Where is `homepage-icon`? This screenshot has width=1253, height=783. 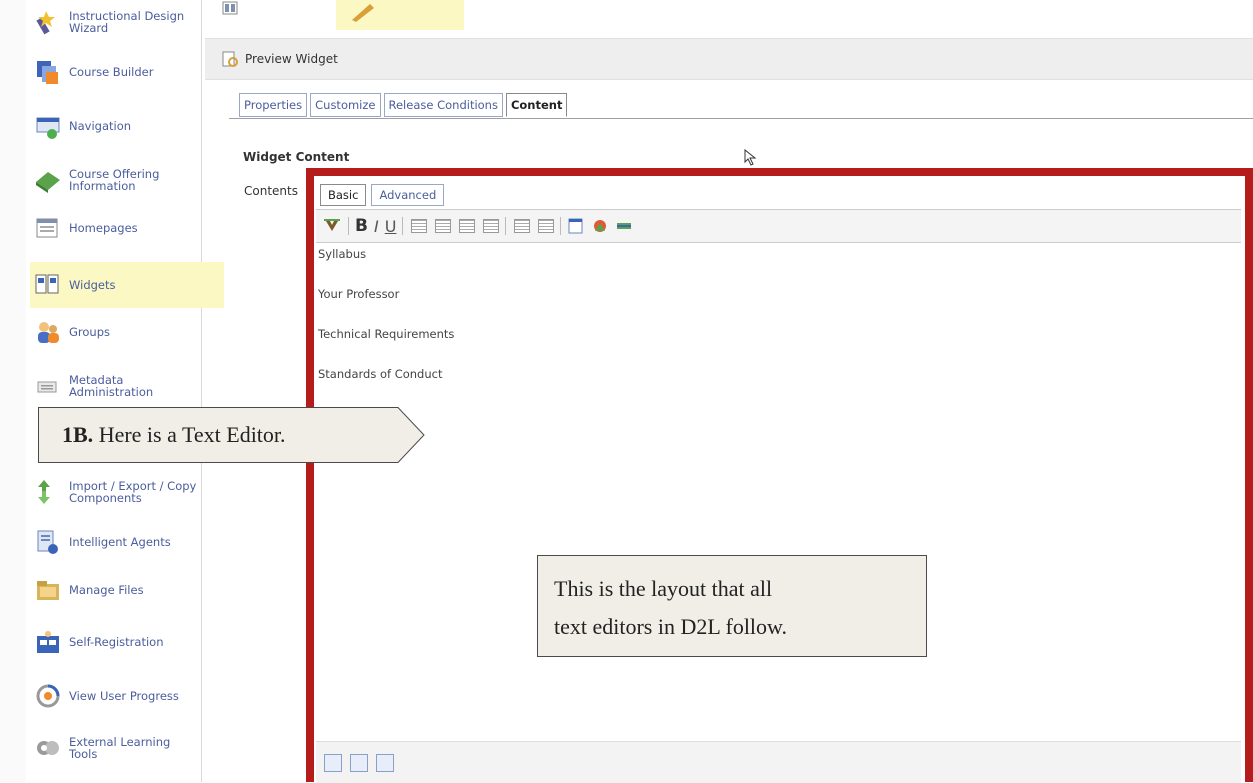 homepage-icon is located at coordinates (48, 228).